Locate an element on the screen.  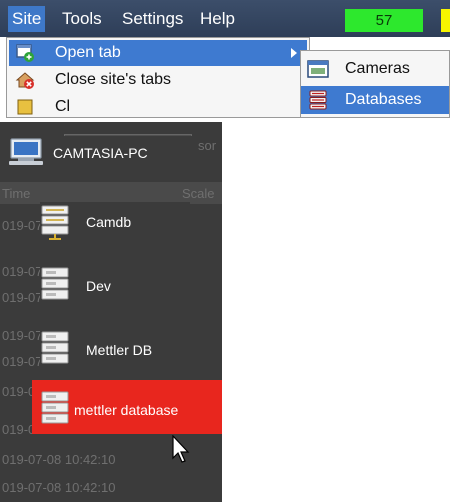
menu-item-open-tab: Open tab is located at coordinates (158, 53).